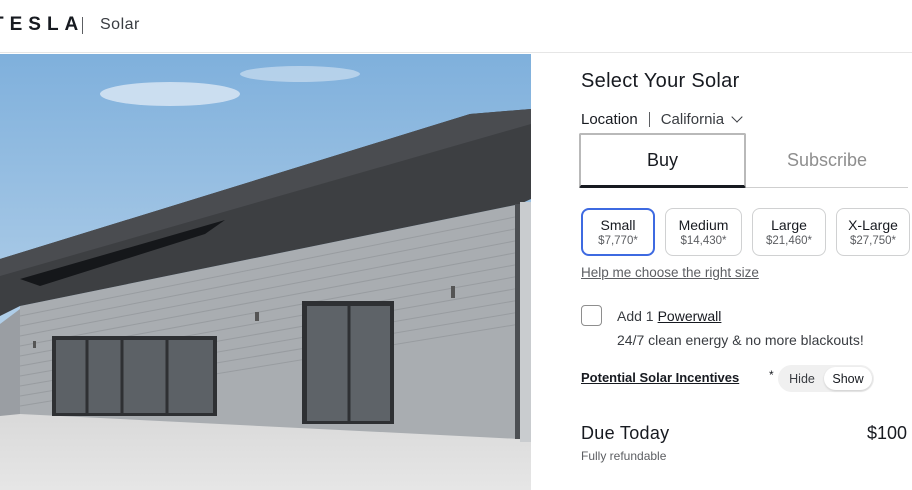 The image size is (912, 490). What do you see at coordinates (618, 240) in the screenshot?
I see `size-price: $7,770*` at bounding box center [618, 240].